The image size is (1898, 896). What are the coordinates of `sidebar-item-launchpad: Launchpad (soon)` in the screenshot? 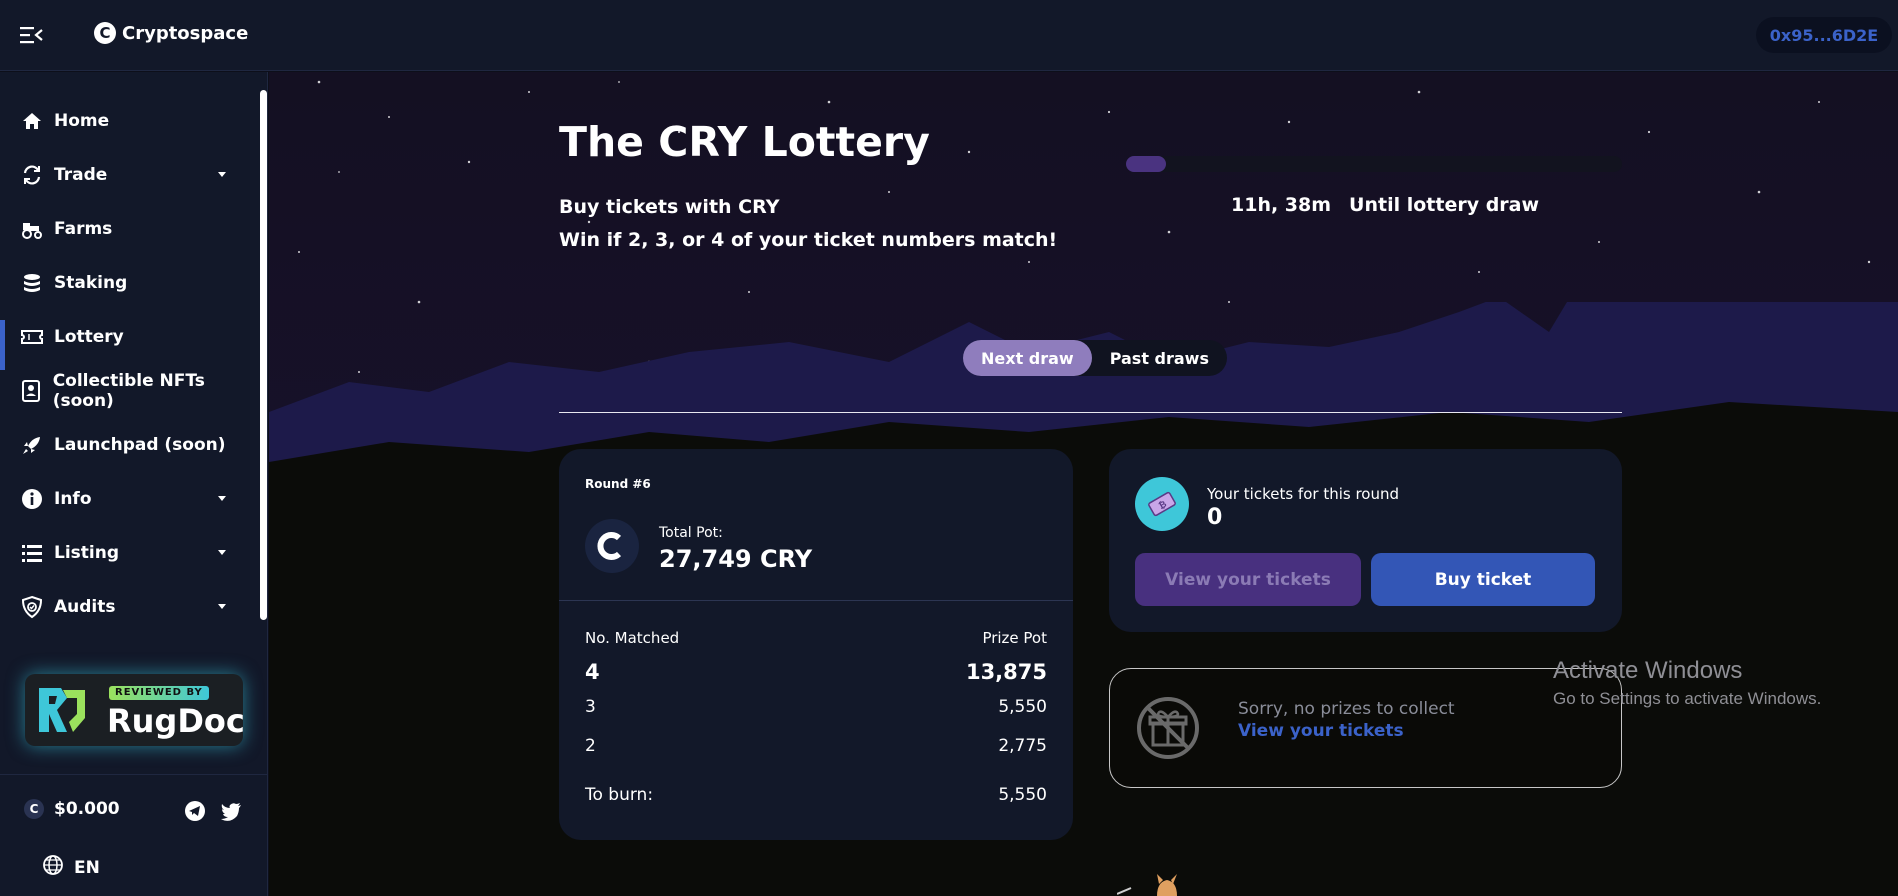 It's located at (130, 445).